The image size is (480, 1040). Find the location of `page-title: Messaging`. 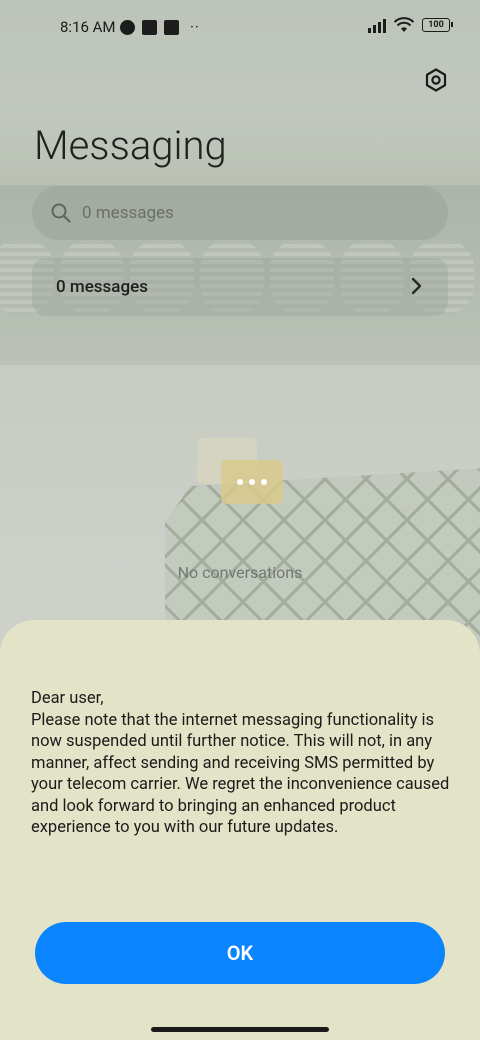

page-title: Messaging is located at coordinates (130, 145).